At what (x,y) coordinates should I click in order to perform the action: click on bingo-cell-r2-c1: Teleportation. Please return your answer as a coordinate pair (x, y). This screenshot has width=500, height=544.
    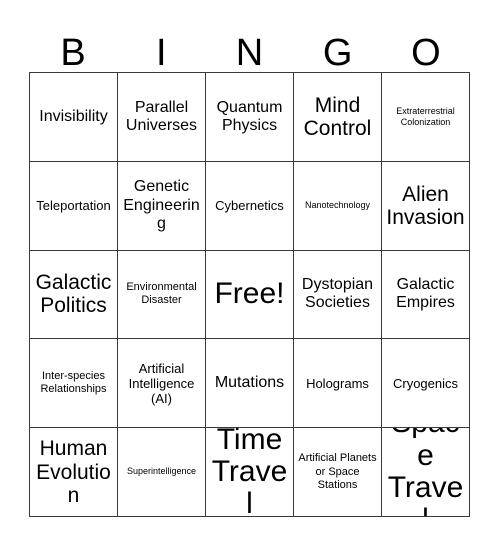
    Looking at the image, I should click on (74, 206).